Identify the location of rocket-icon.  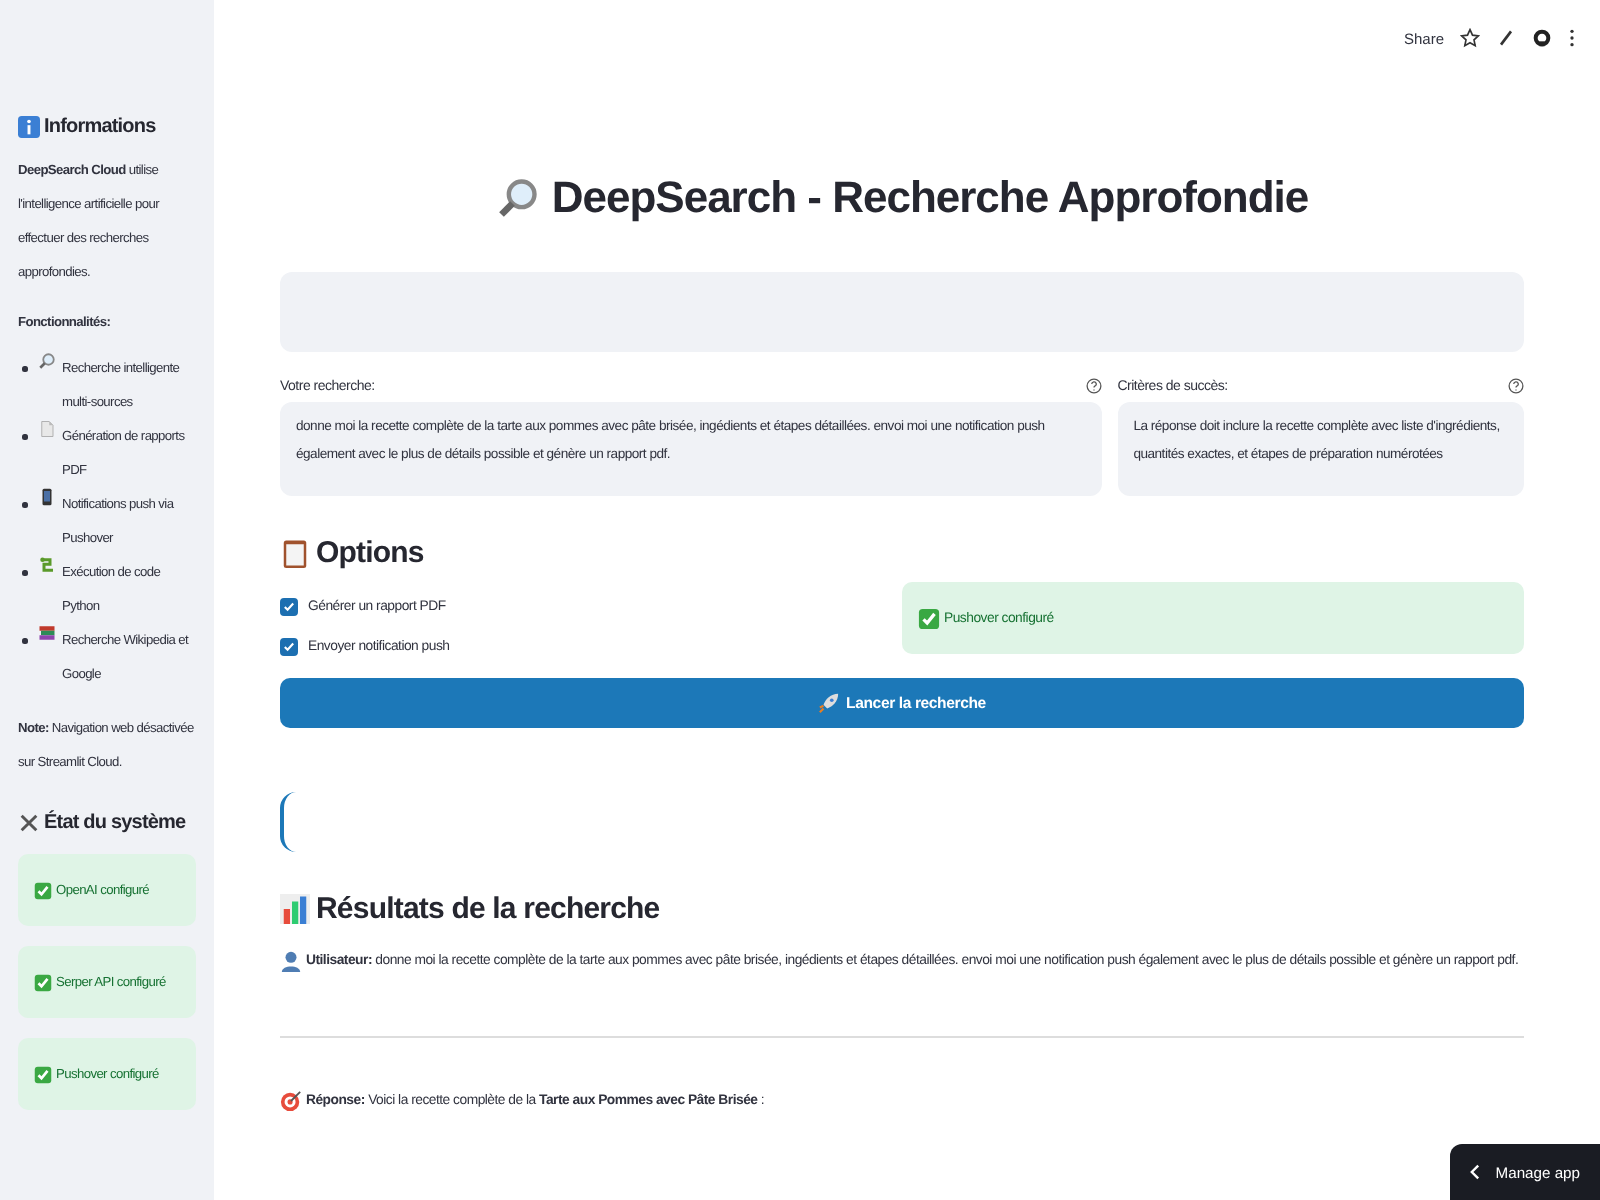
(829, 703).